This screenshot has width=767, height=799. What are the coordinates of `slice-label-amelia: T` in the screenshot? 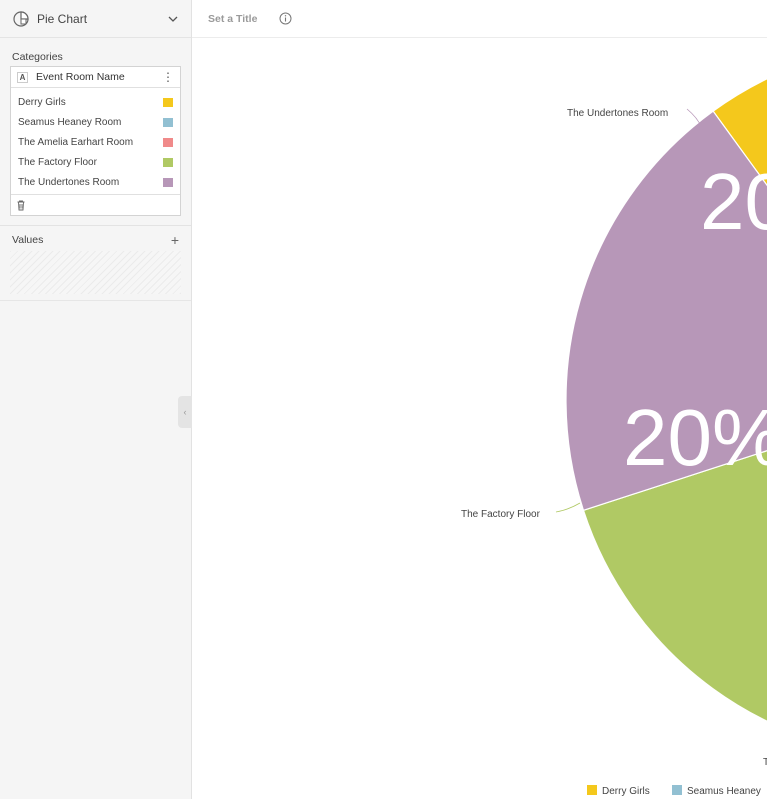 It's located at (765, 762).